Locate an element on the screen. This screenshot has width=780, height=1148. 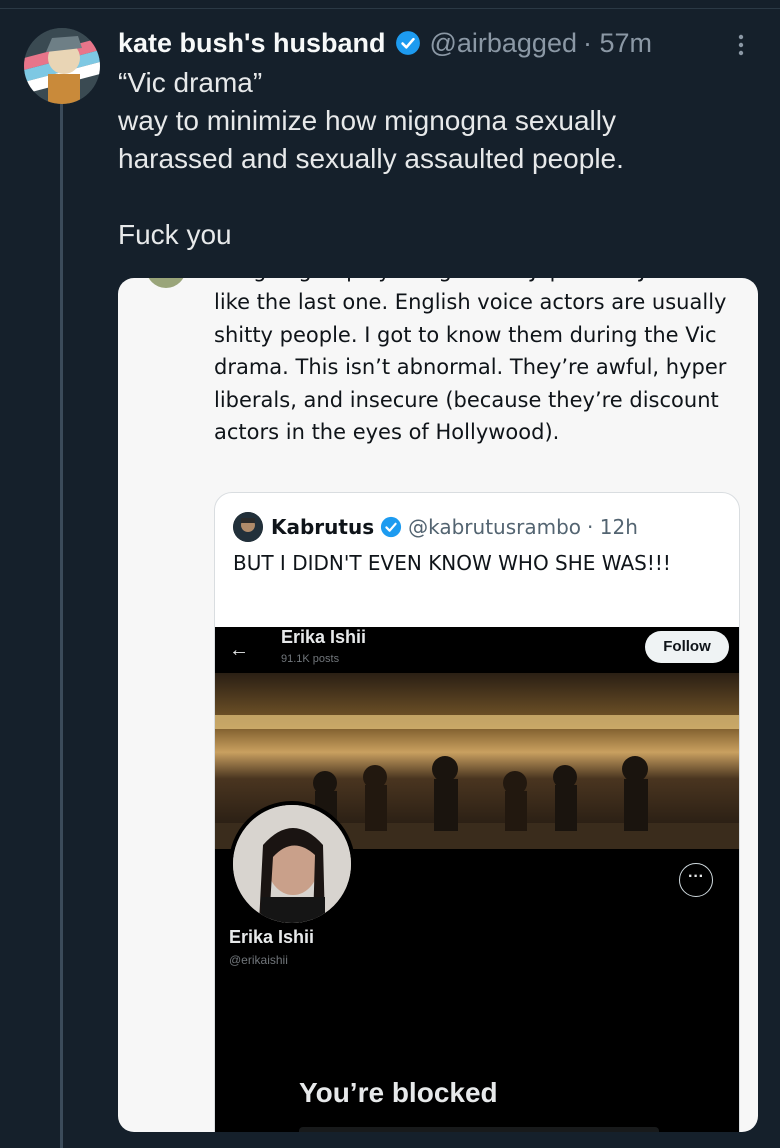
quoted-post-time: · 12h is located at coordinates (612, 527).